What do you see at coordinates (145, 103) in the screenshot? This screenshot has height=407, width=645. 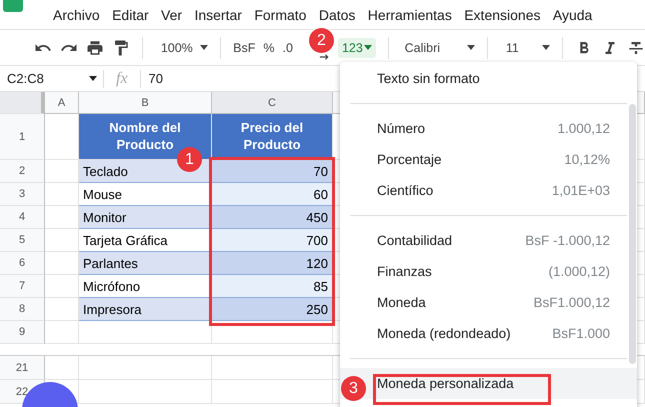 I see `column-header: B` at bounding box center [145, 103].